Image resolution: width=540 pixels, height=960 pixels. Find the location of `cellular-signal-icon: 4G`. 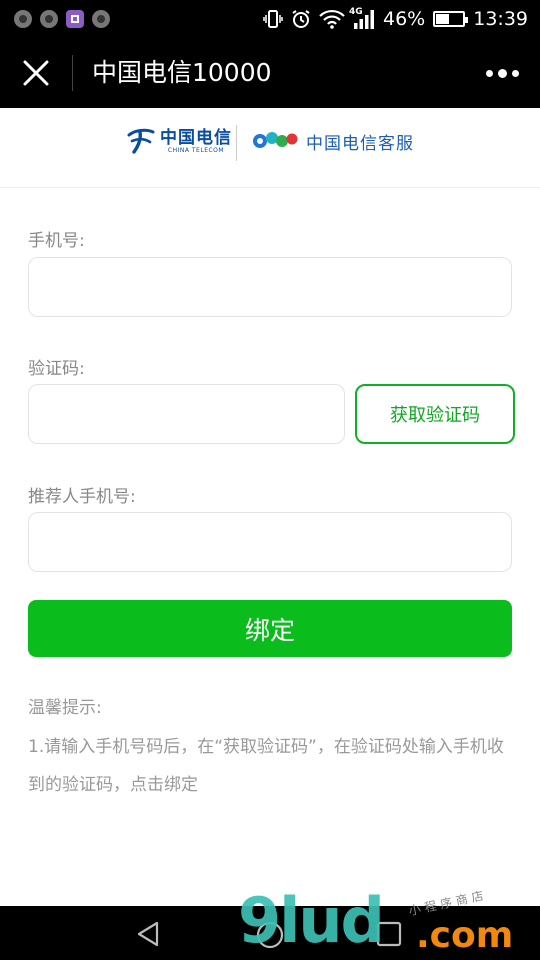

cellular-signal-icon: 4G is located at coordinates (362, 18).